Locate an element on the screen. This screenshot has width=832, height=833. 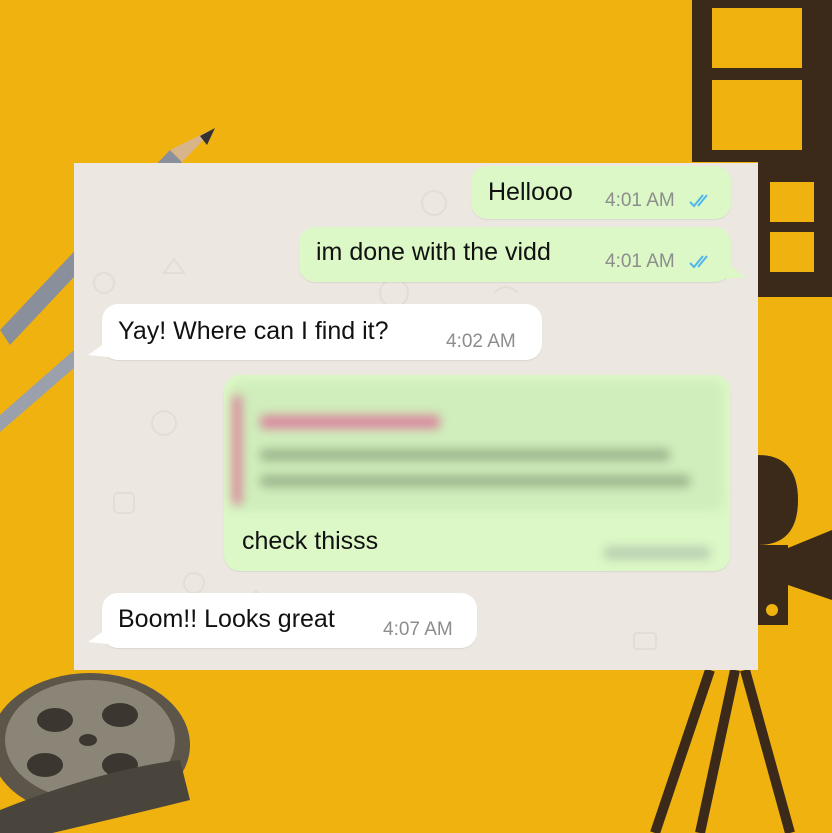
message-time: 4:02 AM is located at coordinates (481, 341).